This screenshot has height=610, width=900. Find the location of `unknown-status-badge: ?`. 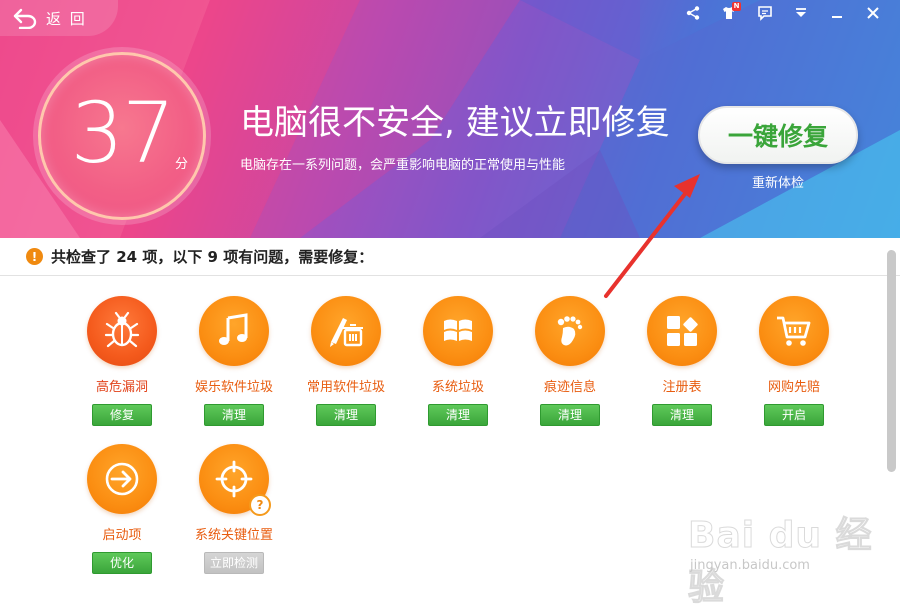

unknown-status-badge: ? is located at coordinates (260, 505).